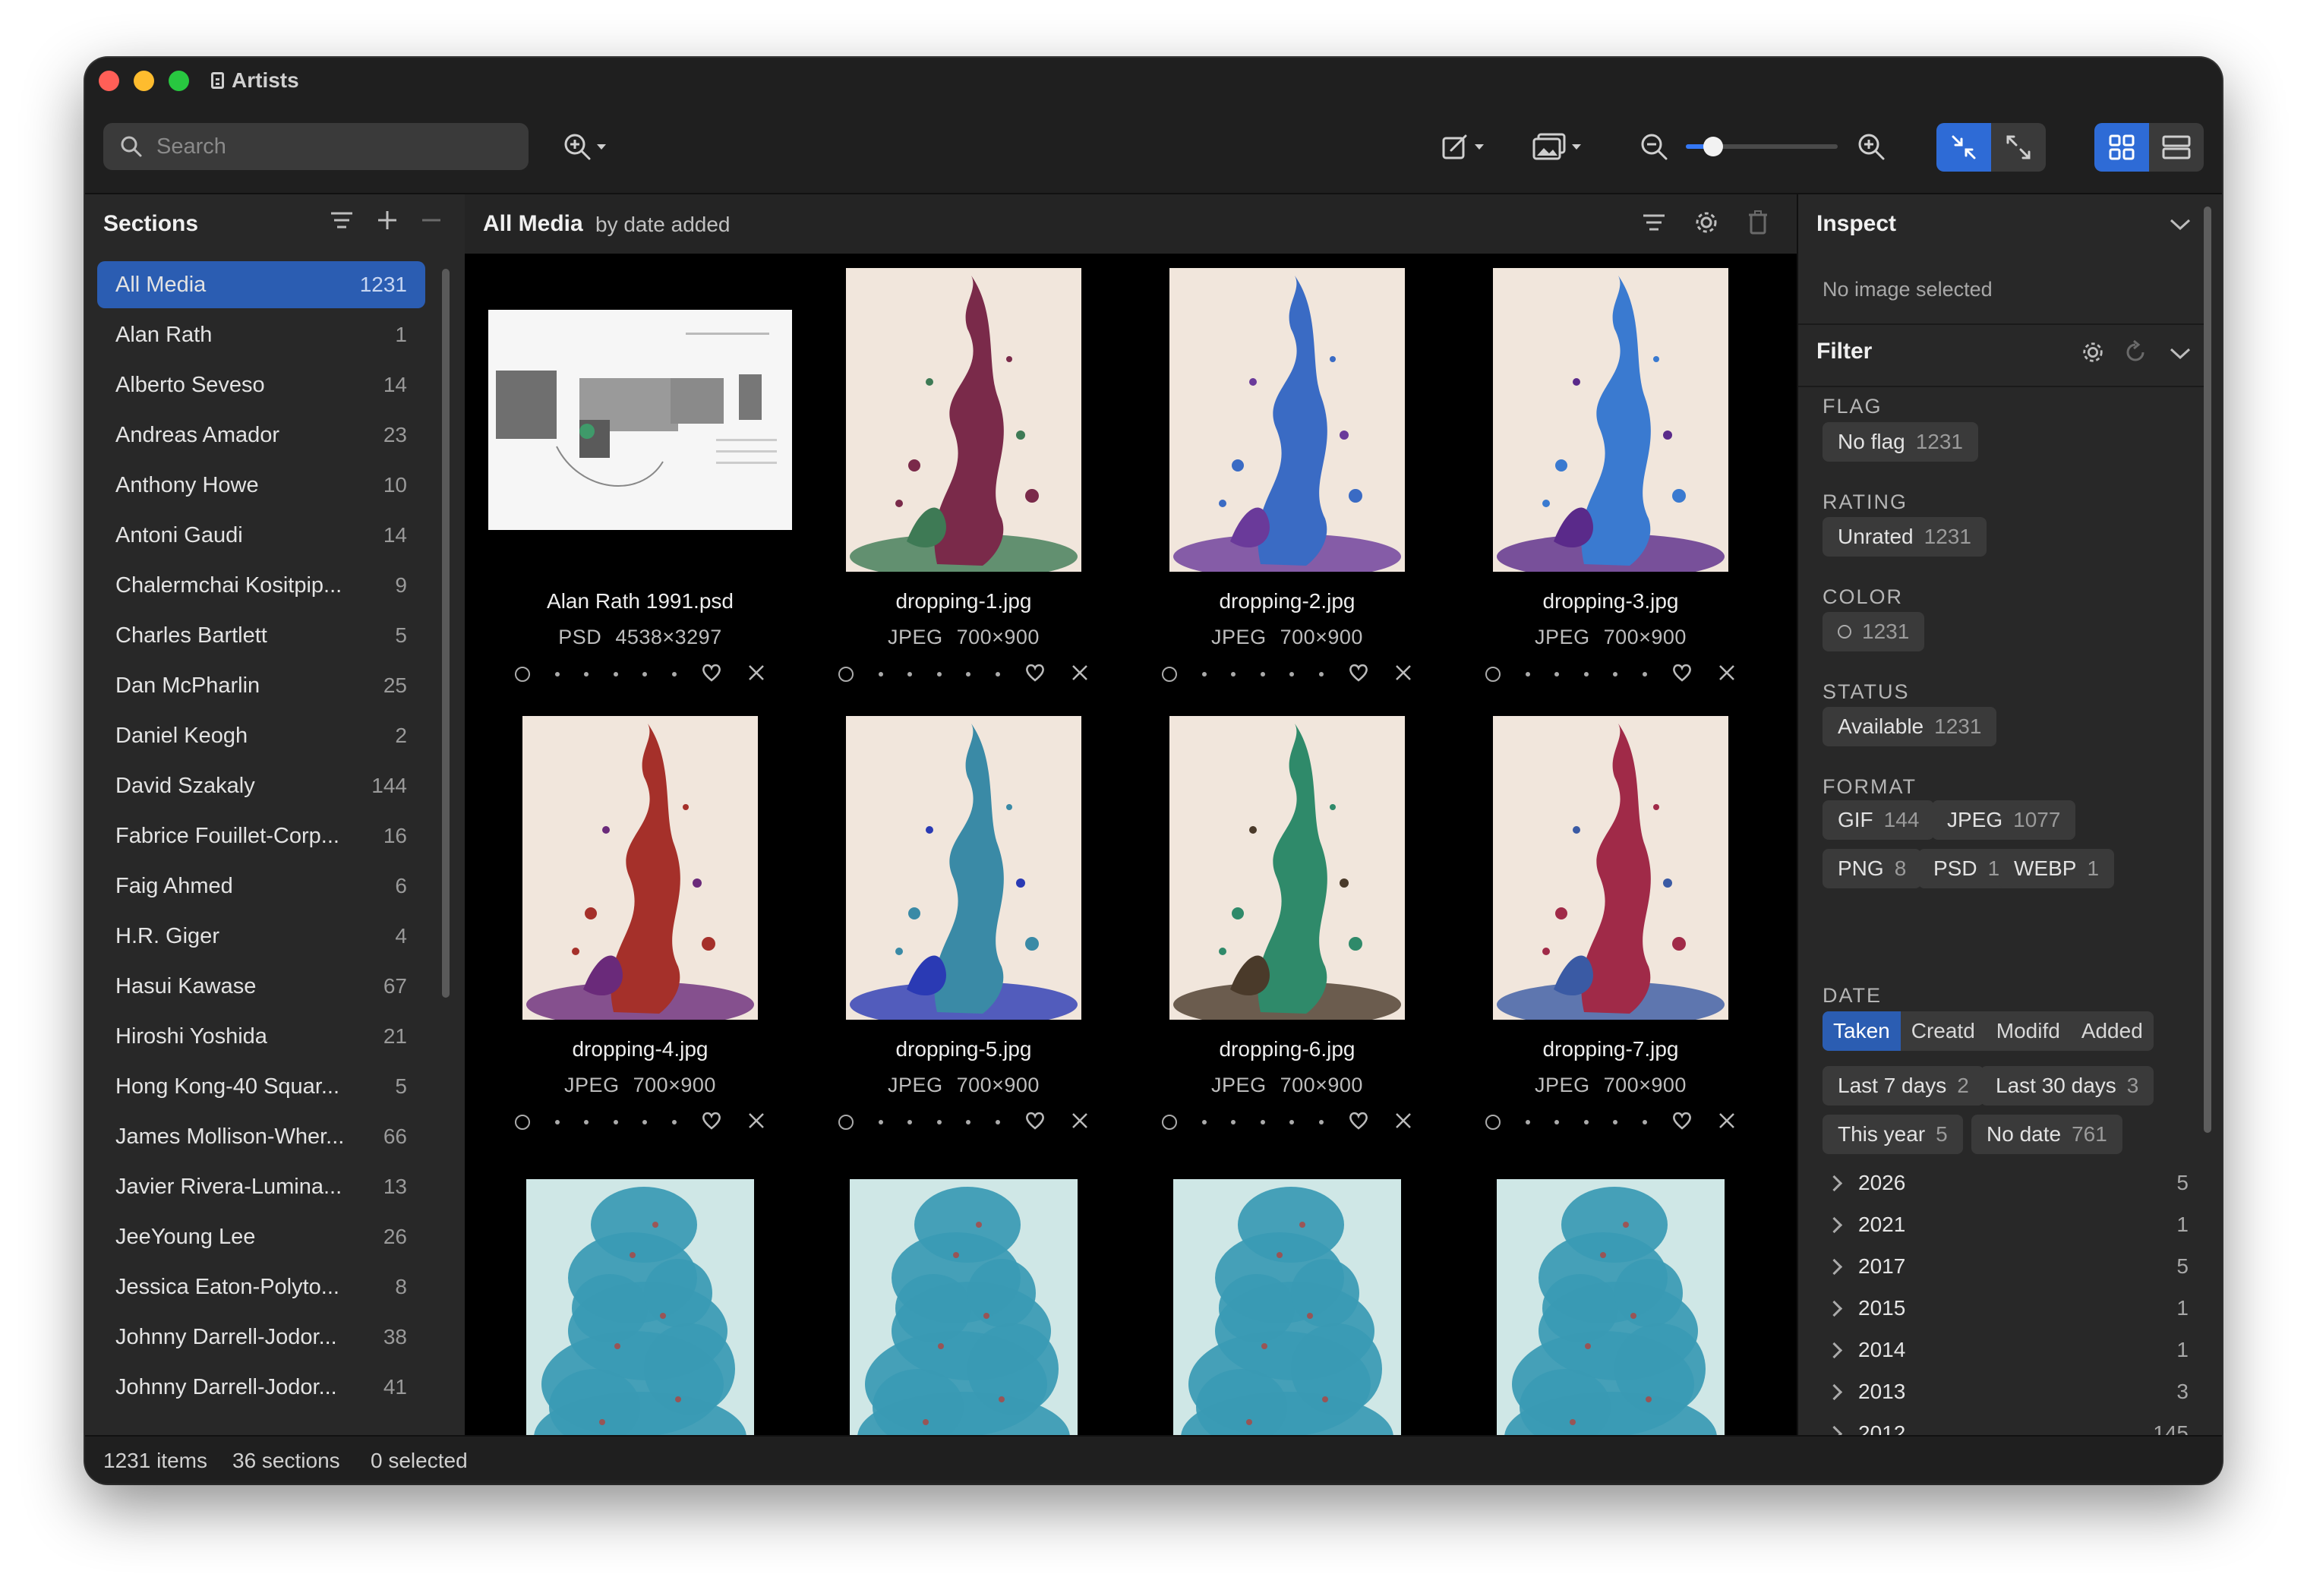 This screenshot has width=2307, height=1596. What do you see at coordinates (2135, 352) in the screenshot?
I see `reset-icon` at bounding box center [2135, 352].